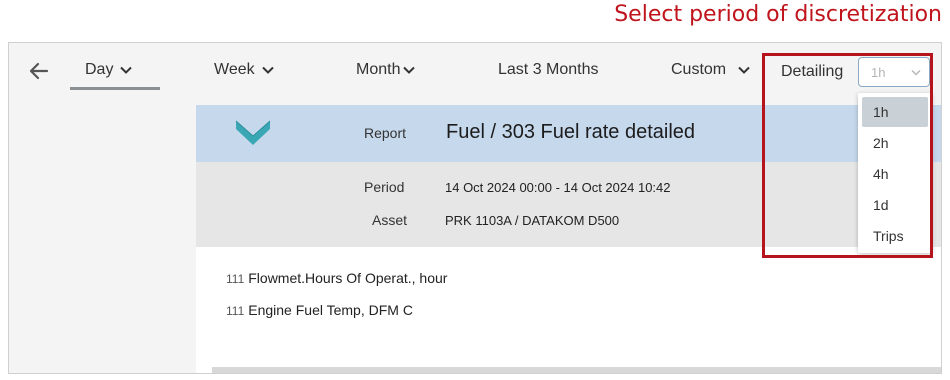  I want to click on back-arrow-icon, so click(39, 71).